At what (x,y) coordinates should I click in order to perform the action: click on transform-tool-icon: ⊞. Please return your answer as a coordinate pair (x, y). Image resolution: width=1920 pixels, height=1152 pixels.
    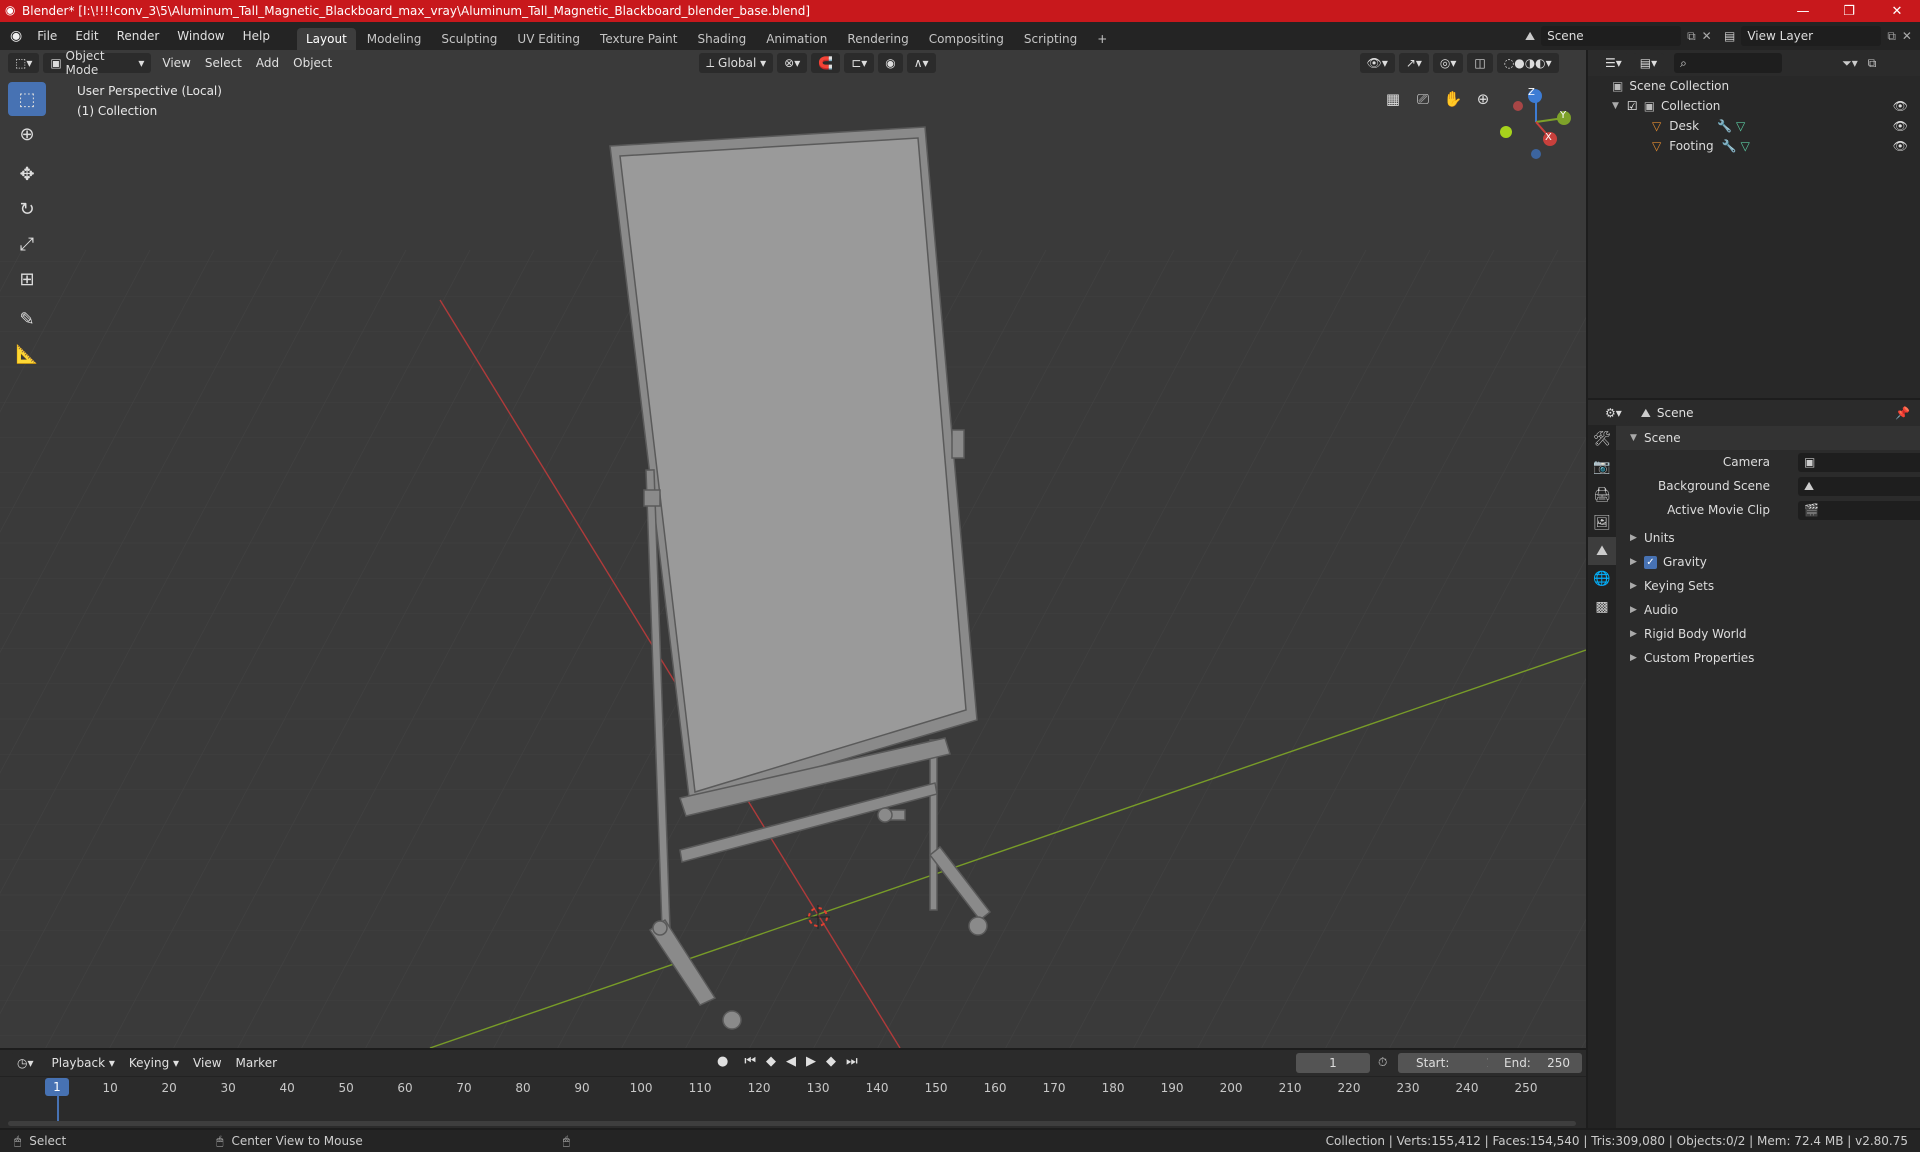
    Looking at the image, I should click on (27, 279).